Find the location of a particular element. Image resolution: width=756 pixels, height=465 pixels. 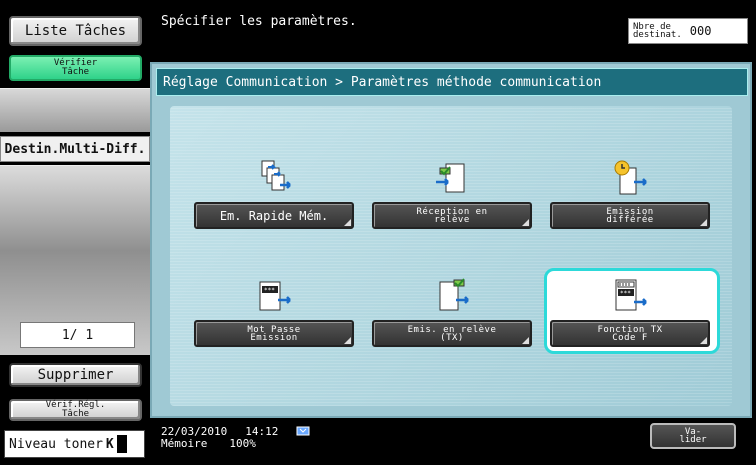

reception-en-releve-button: Réception en relève is located at coordinates (452, 215).